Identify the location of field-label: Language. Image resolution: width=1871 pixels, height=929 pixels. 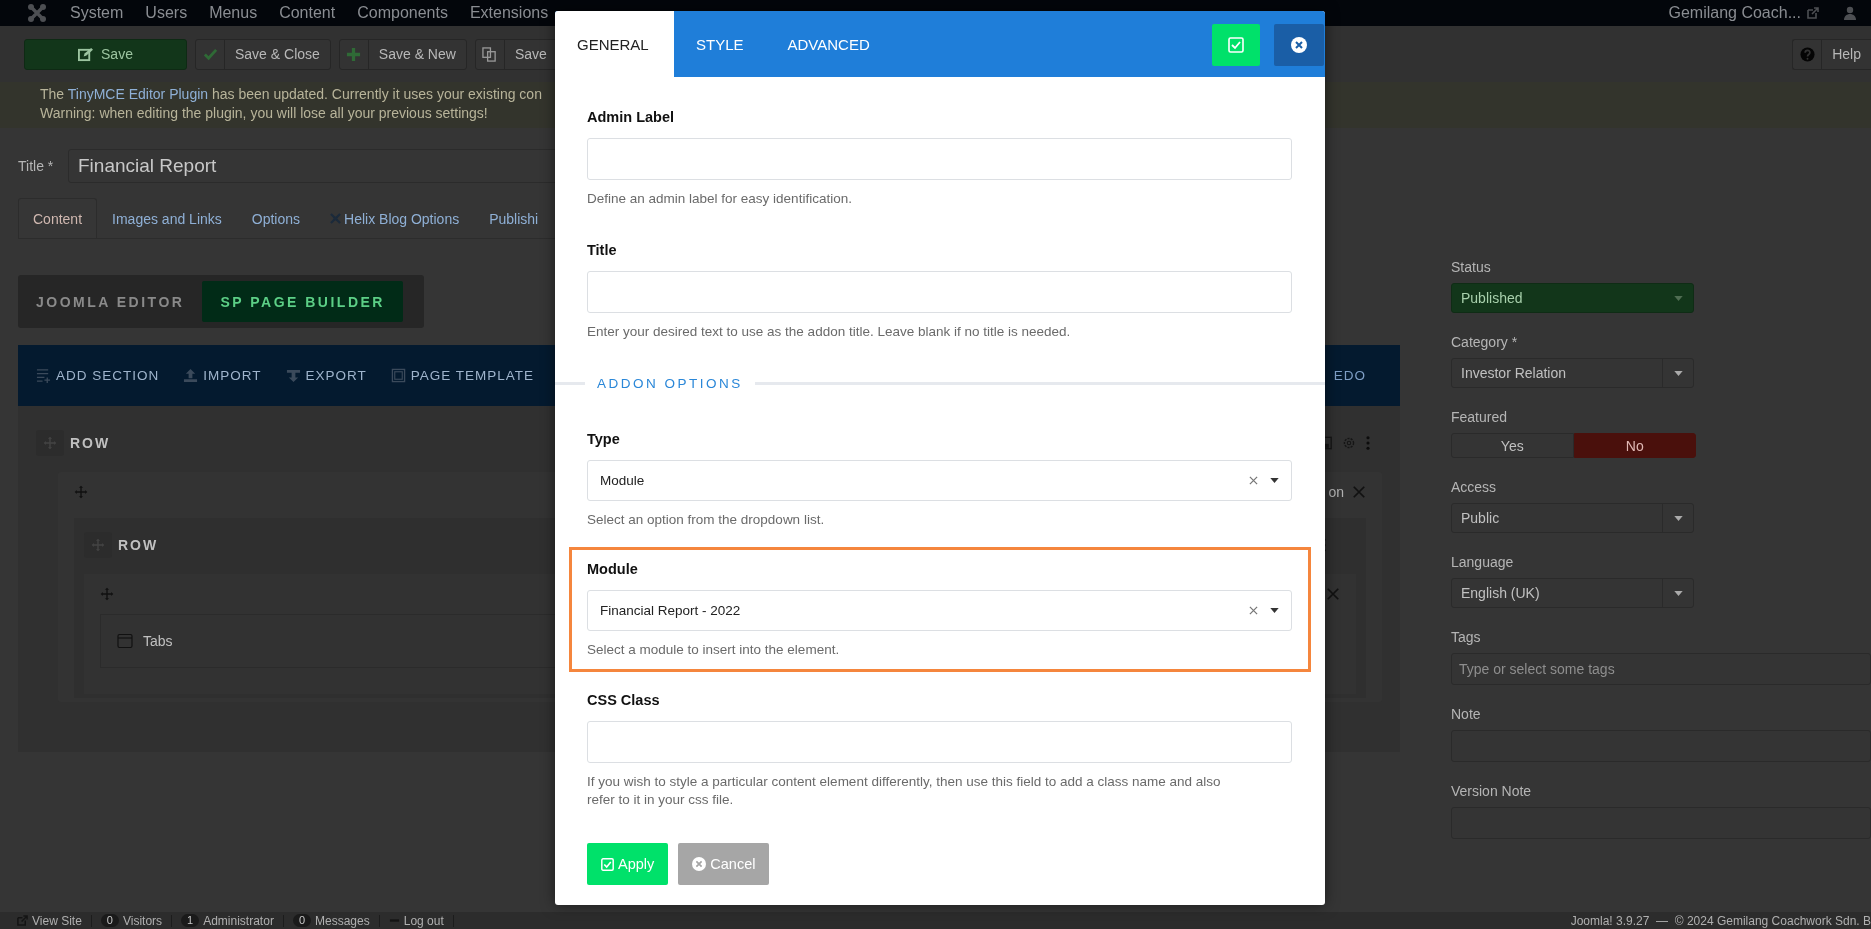
(1483, 562).